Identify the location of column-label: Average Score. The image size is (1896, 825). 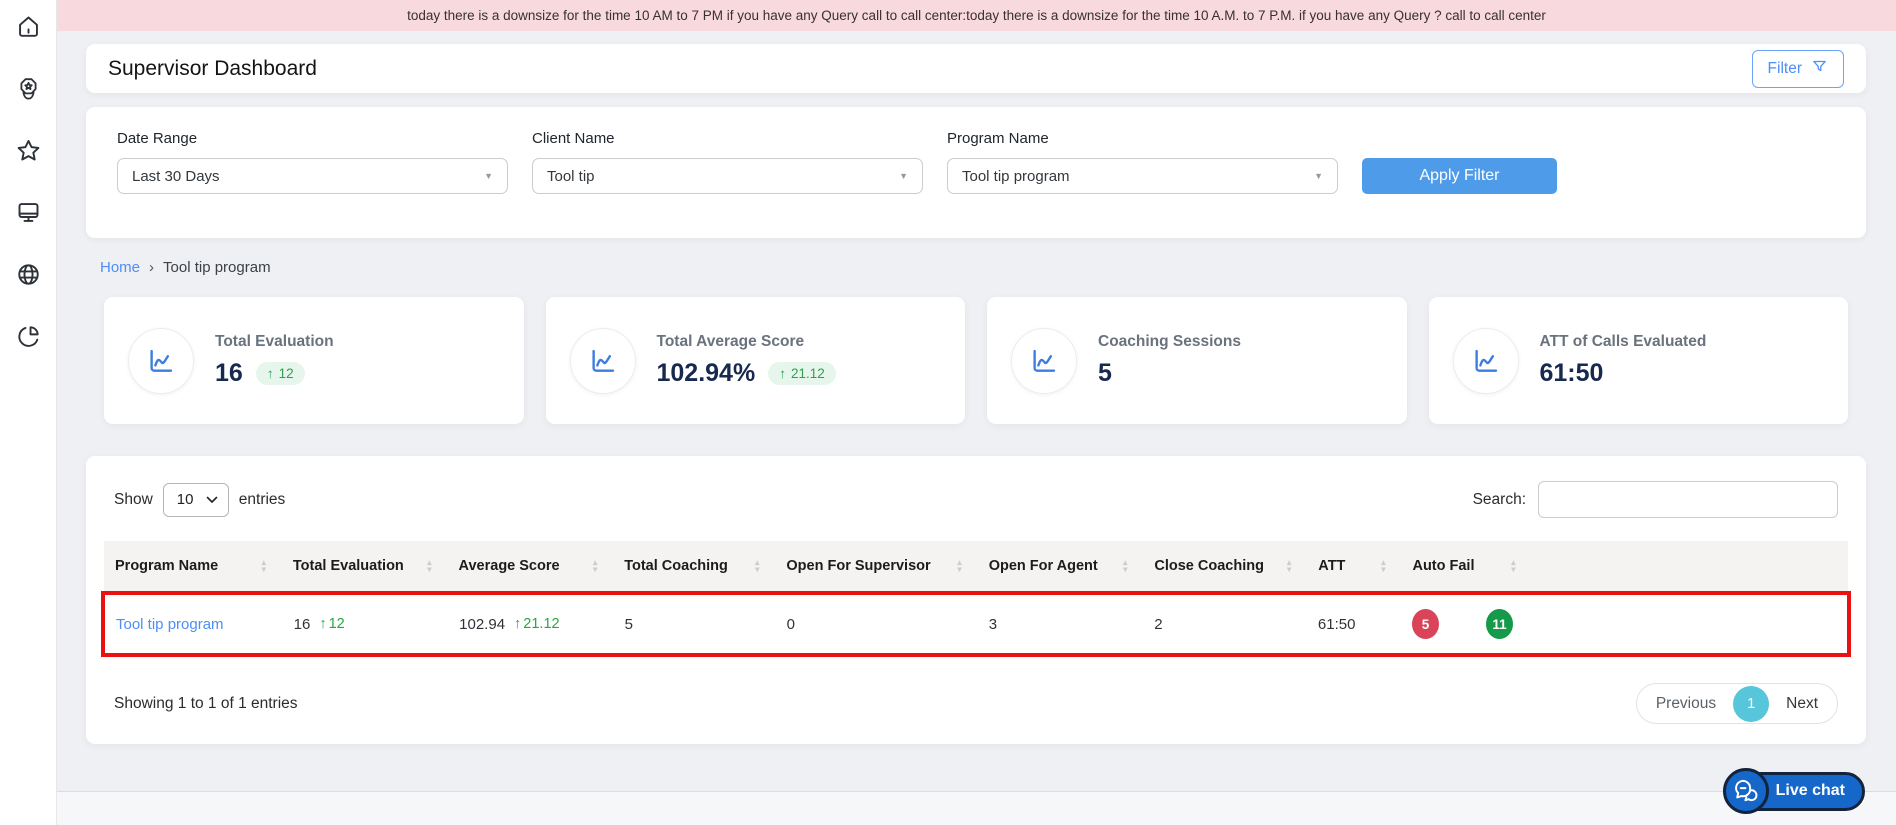
(509, 566).